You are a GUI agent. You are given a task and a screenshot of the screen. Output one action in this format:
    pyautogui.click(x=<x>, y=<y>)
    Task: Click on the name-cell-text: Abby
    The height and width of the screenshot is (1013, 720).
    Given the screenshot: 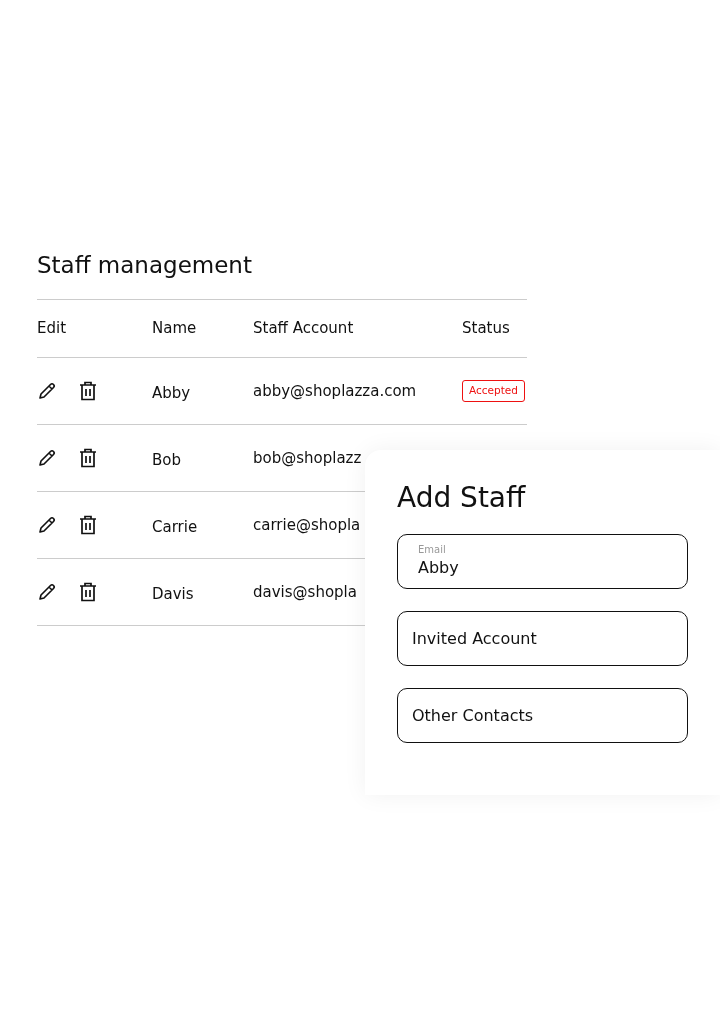 What is the action you would take?
    pyautogui.click(x=172, y=393)
    